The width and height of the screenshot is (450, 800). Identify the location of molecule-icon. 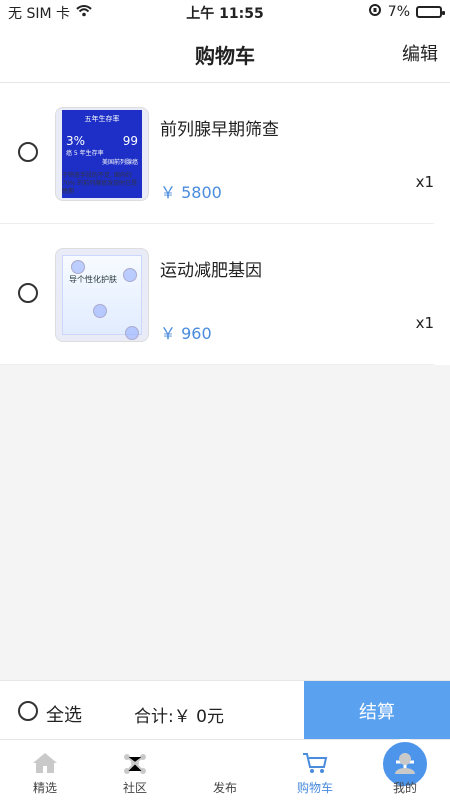
(135, 763).